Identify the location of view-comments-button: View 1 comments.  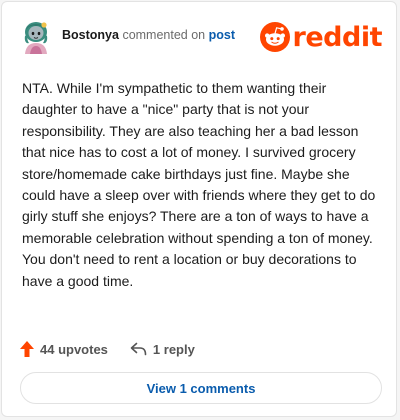
(201, 388).